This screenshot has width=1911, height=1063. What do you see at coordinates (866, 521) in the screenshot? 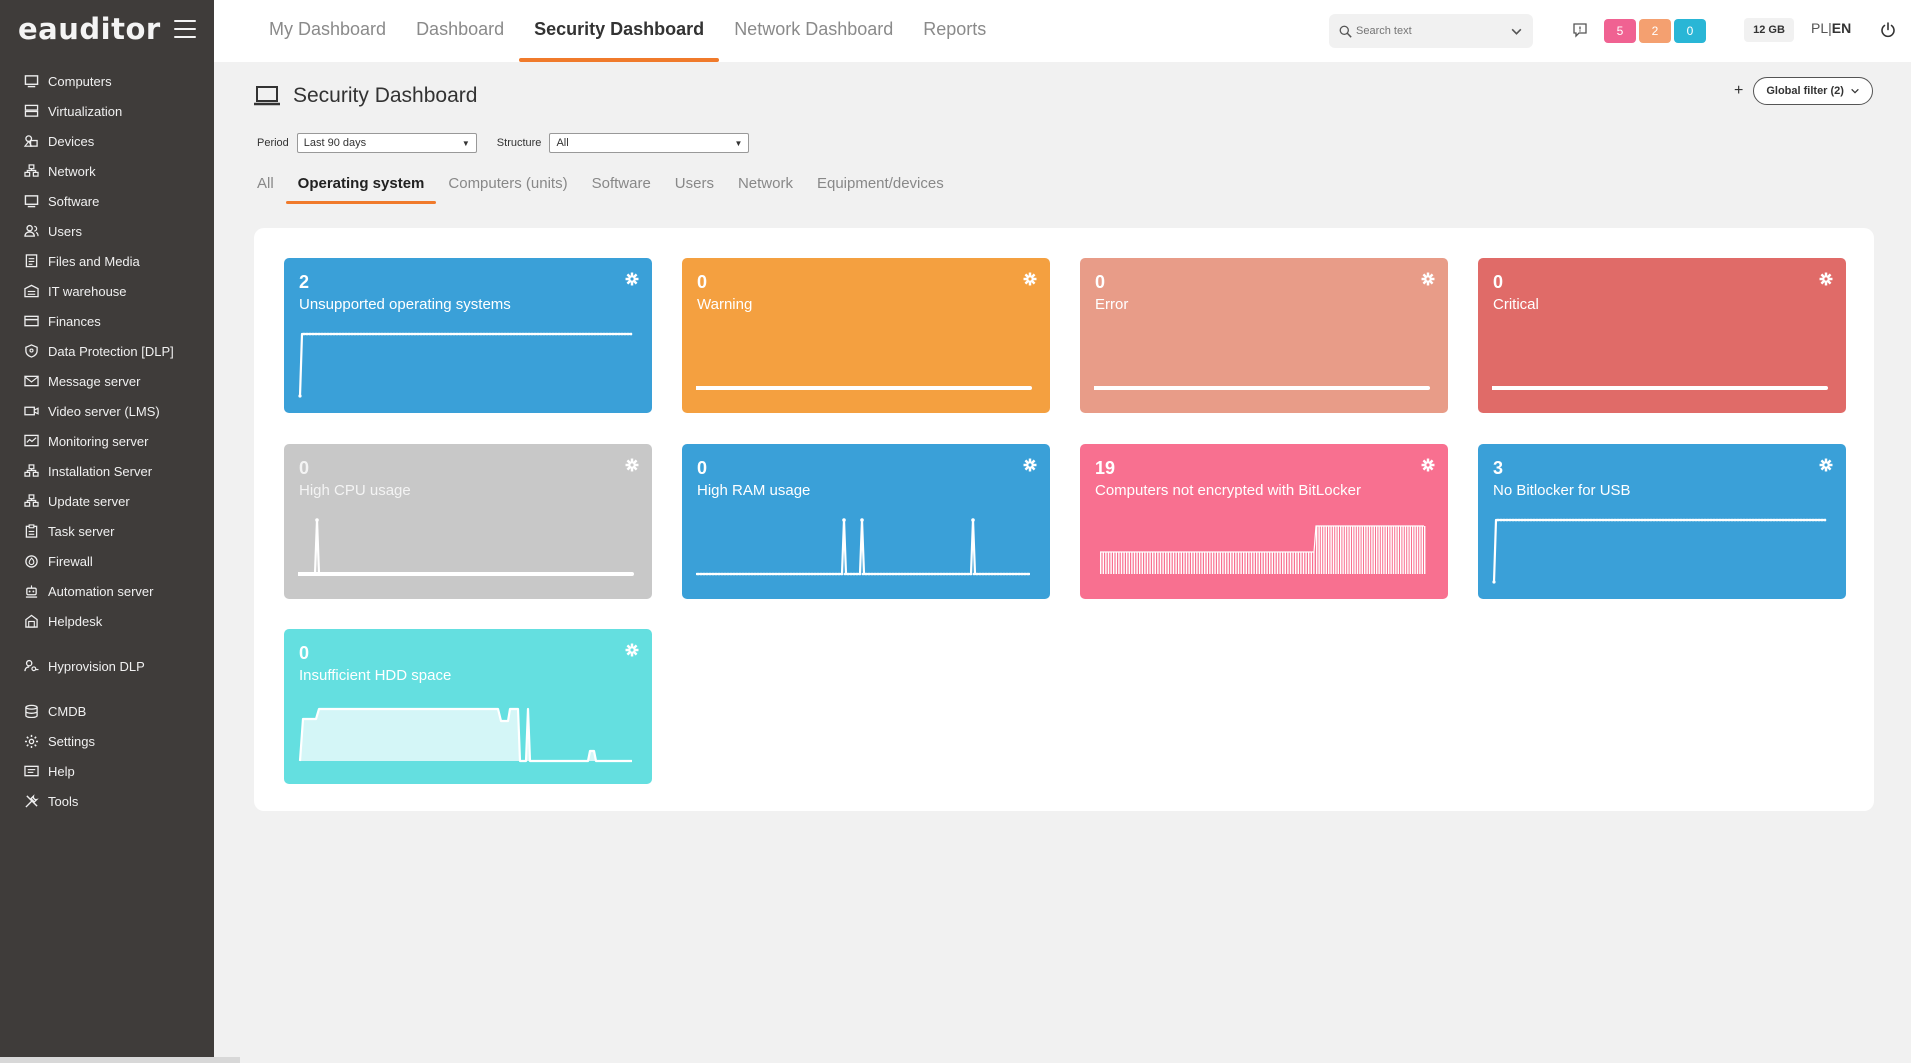
I see `widget-card-high-ram-usage: 0 High RAM usage` at bounding box center [866, 521].